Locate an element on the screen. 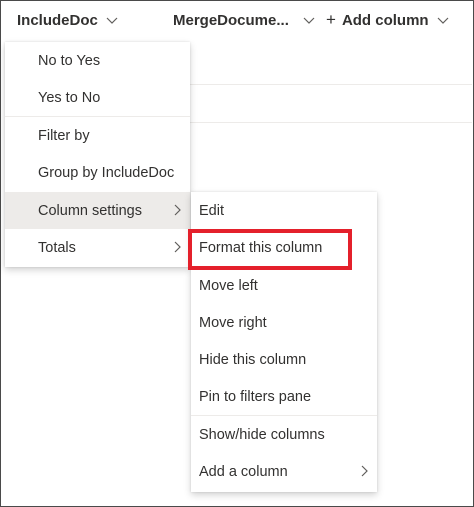  submenu-item-format-this-column: Format this column is located at coordinates (284, 247).